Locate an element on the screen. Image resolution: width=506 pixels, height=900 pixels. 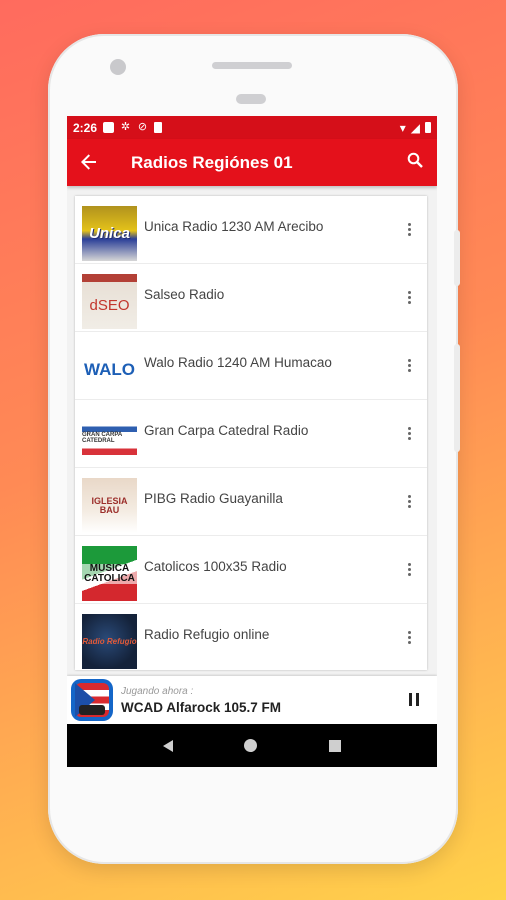
station-name: Salseo Radio is located at coordinates (184, 294).